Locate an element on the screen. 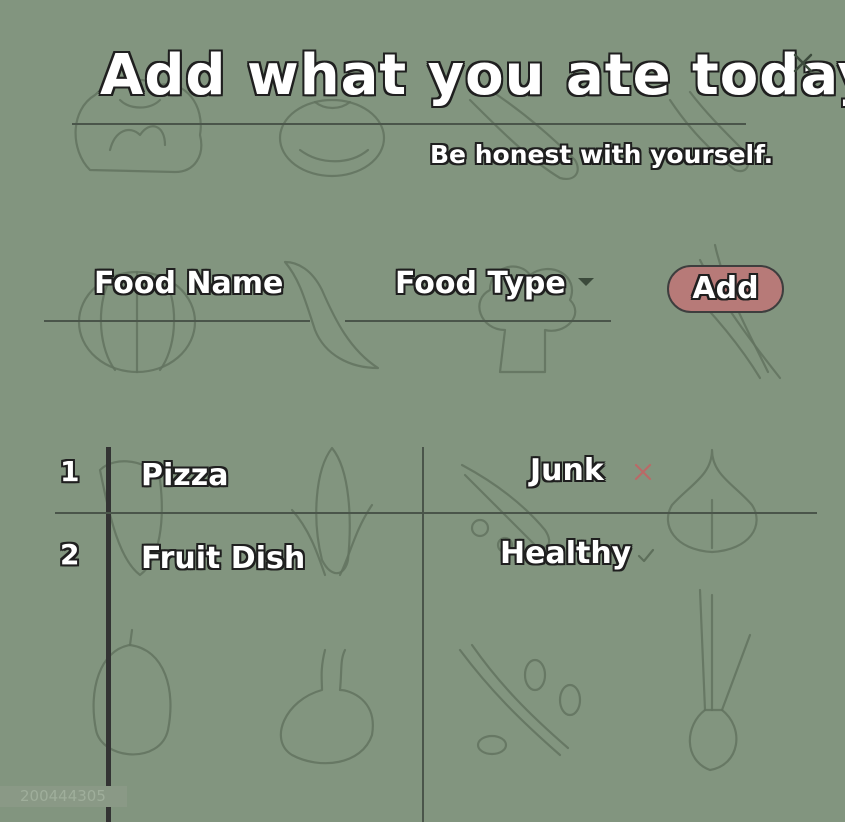  x-mark-icon is located at coordinates (643, 472).